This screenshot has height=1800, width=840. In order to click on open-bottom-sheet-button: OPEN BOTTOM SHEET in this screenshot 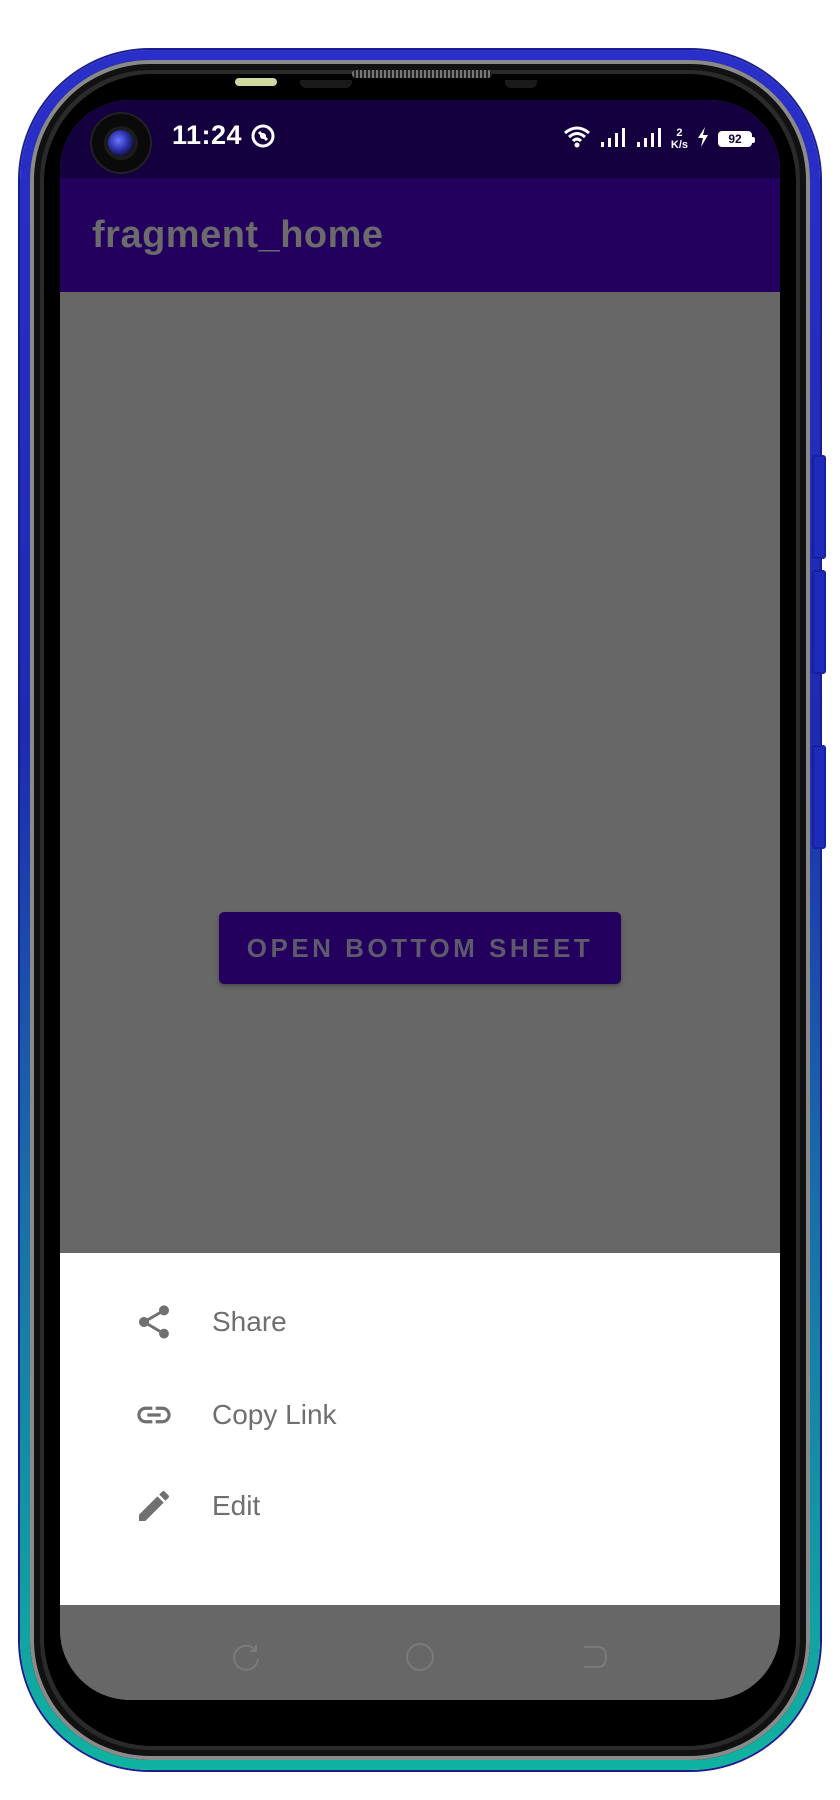, I will do `click(420, 948)`.